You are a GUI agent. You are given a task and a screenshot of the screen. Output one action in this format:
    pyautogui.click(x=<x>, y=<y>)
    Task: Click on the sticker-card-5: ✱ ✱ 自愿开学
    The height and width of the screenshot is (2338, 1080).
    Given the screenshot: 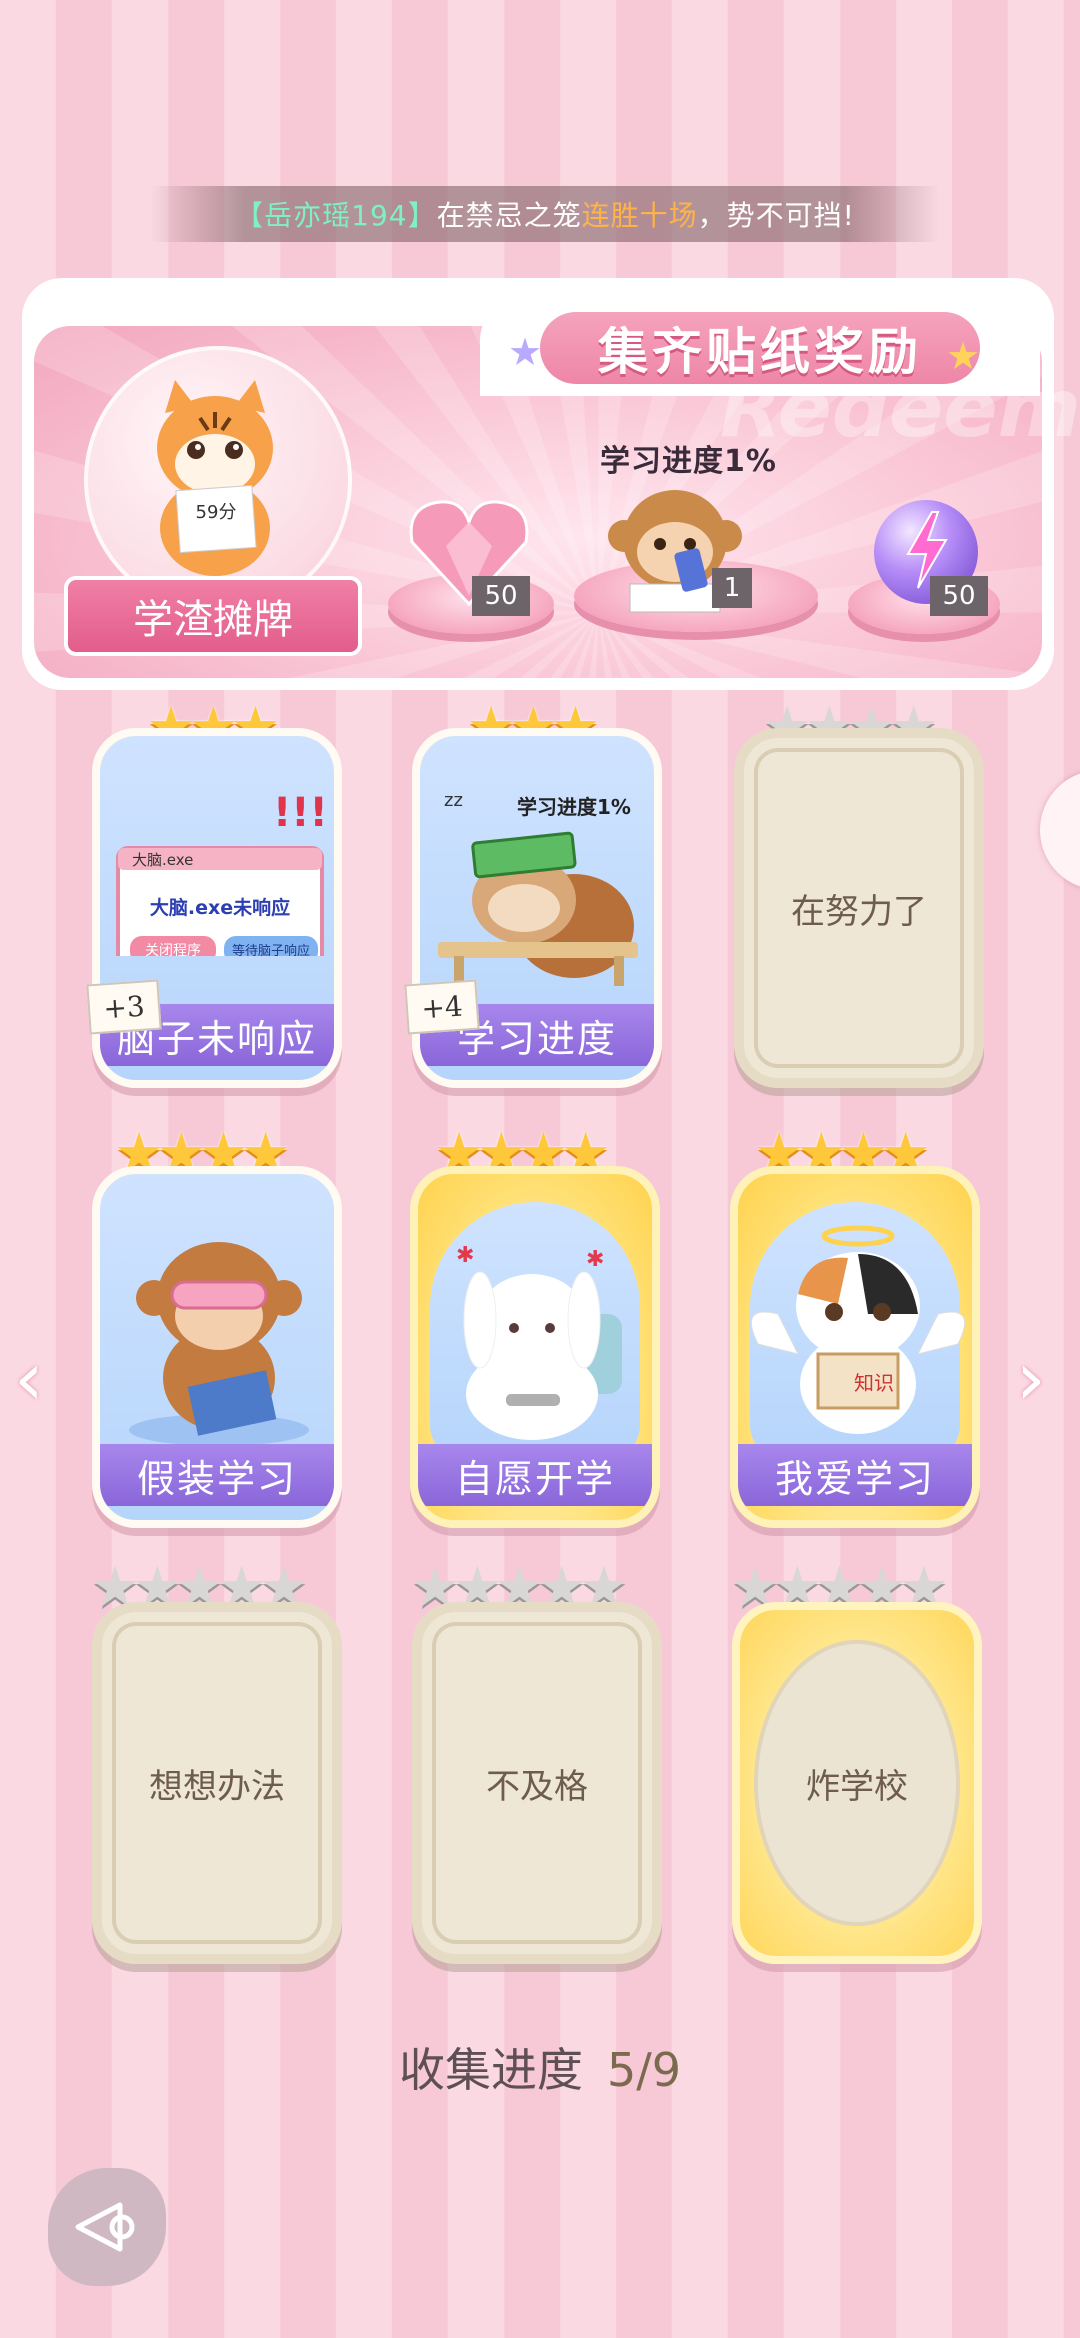 What is the action you would take?
    pyautogui.click(x=535, y=1347)
    